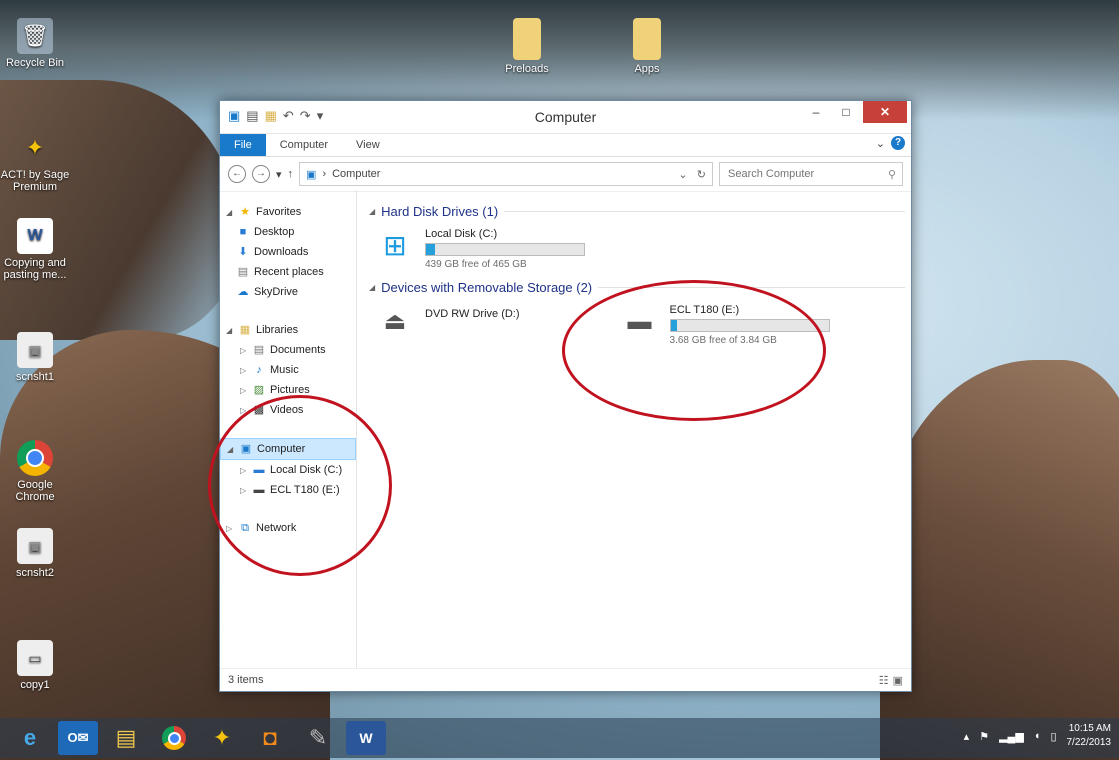 Image resolution: width=1119 pixels, height=760 pixels. What do you see at coordinates (35, 685) in the screenshot?
I see `desktop-icon-label: copy1` at bounding box center [35, 685].